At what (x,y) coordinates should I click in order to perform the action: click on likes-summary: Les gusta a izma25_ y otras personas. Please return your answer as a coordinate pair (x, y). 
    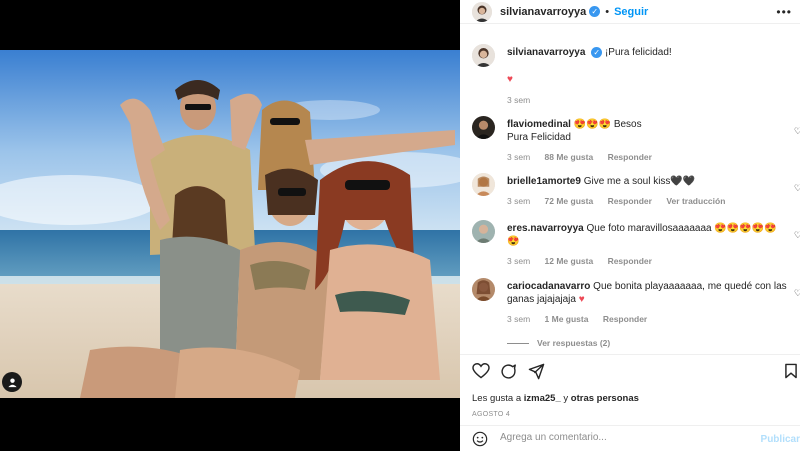
    Looking at the image, I should click on (555, 398).